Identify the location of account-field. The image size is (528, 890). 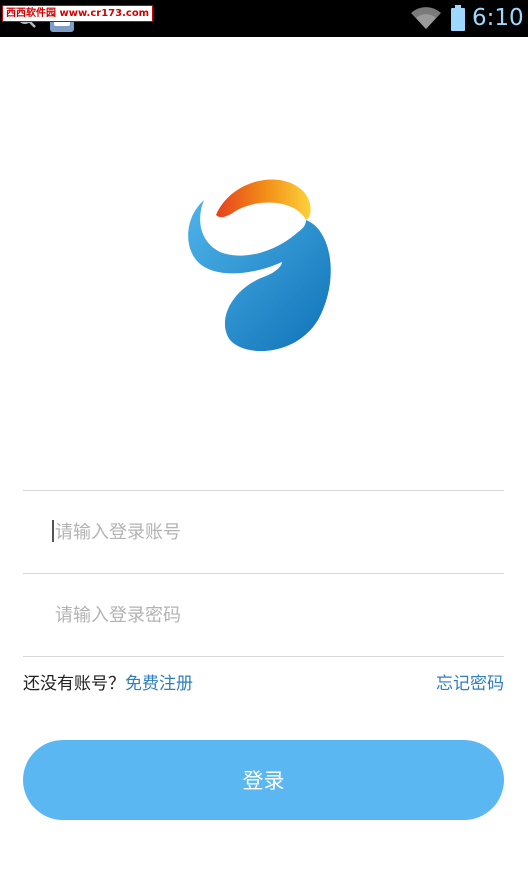
(263, 532).